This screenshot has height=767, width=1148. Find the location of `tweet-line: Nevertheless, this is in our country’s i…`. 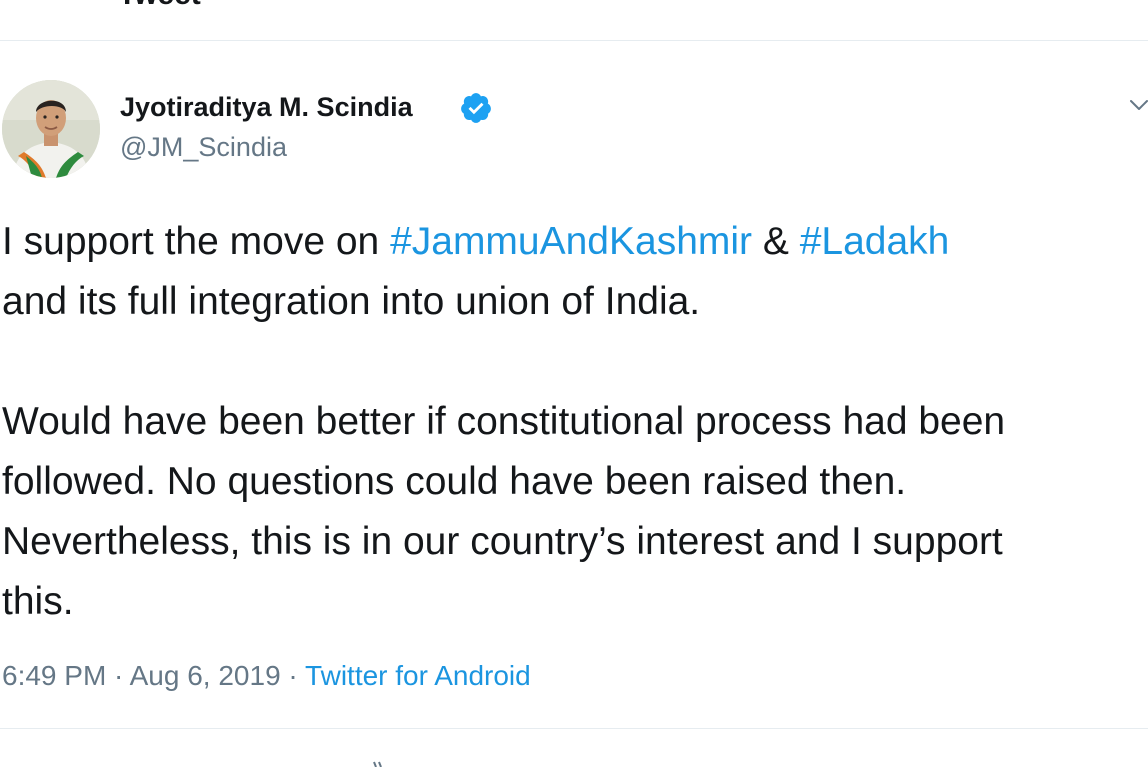

tweet-line: Nevertheless, this is in our country’s i… is located at coordinates (502, 541).